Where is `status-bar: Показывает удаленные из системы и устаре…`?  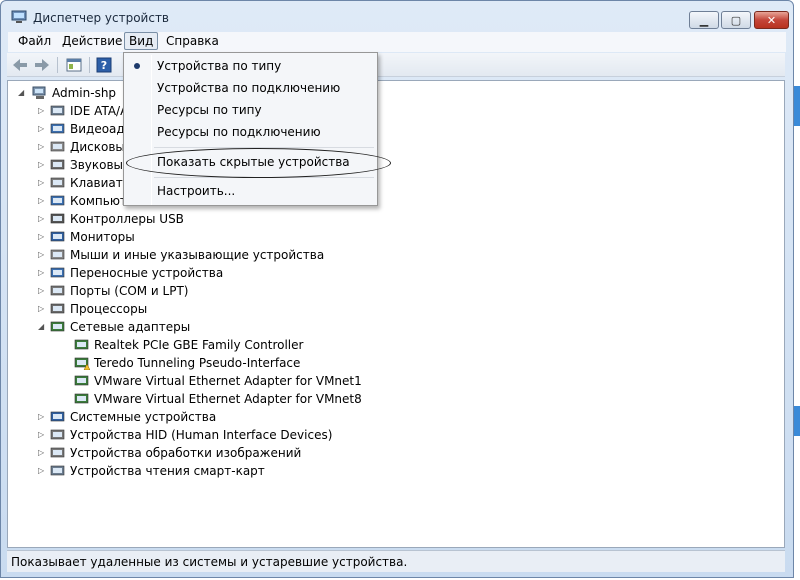 status-bar: Показывает удаленные из системы и устаре… is located at coordinates (396, 561).